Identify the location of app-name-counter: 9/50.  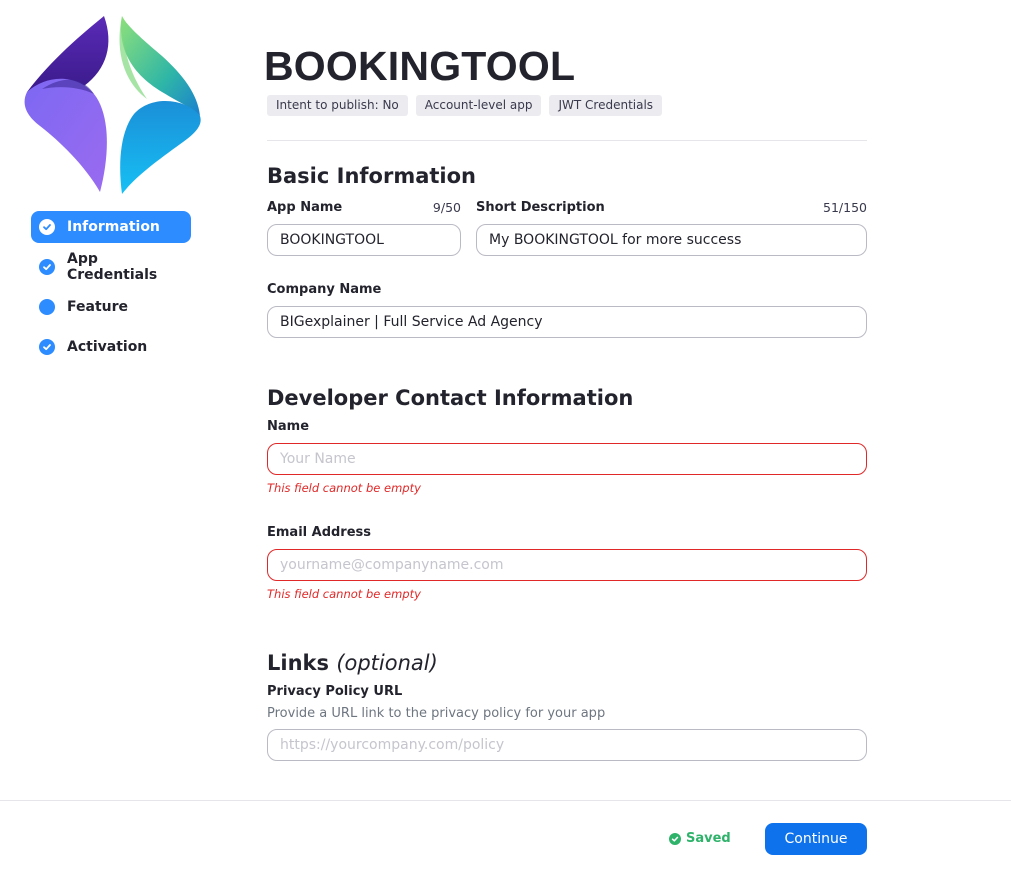
(446, 207).